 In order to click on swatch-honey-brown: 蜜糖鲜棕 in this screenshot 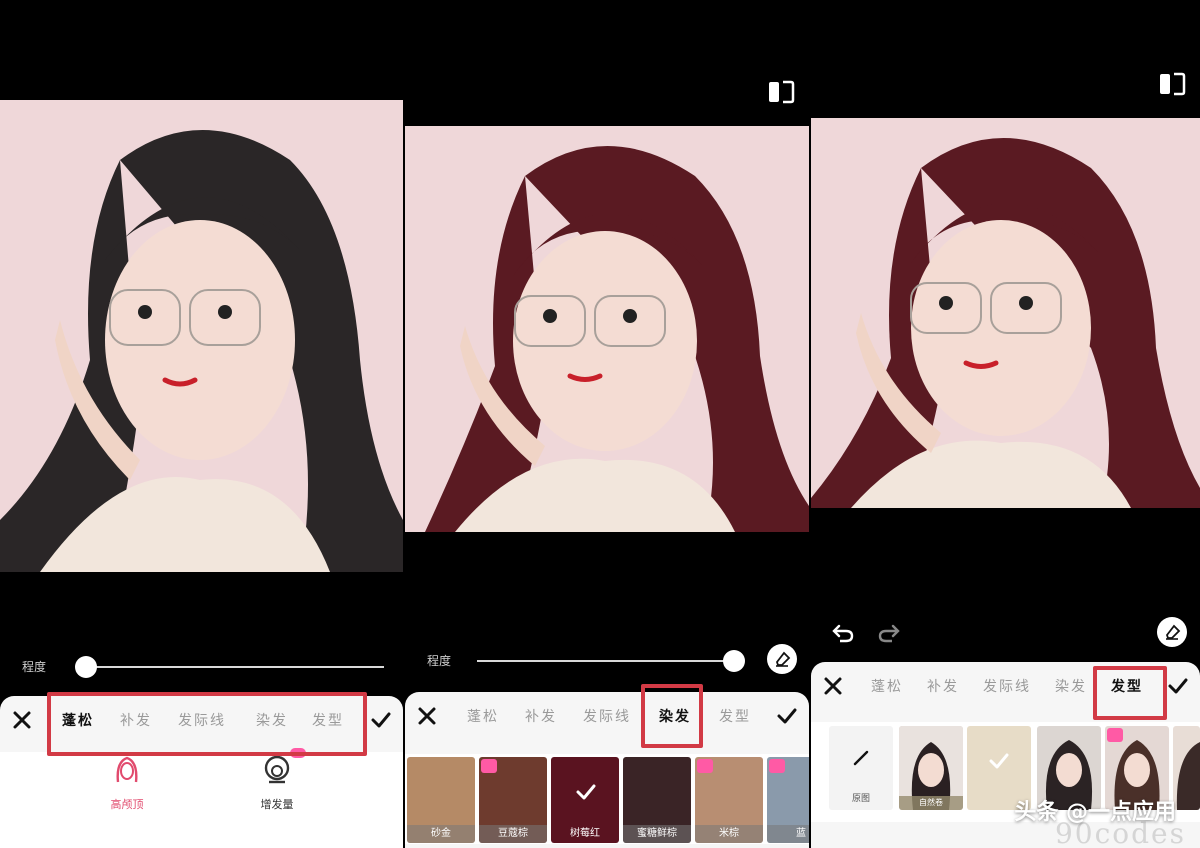, I will do `click(657, 800)`.